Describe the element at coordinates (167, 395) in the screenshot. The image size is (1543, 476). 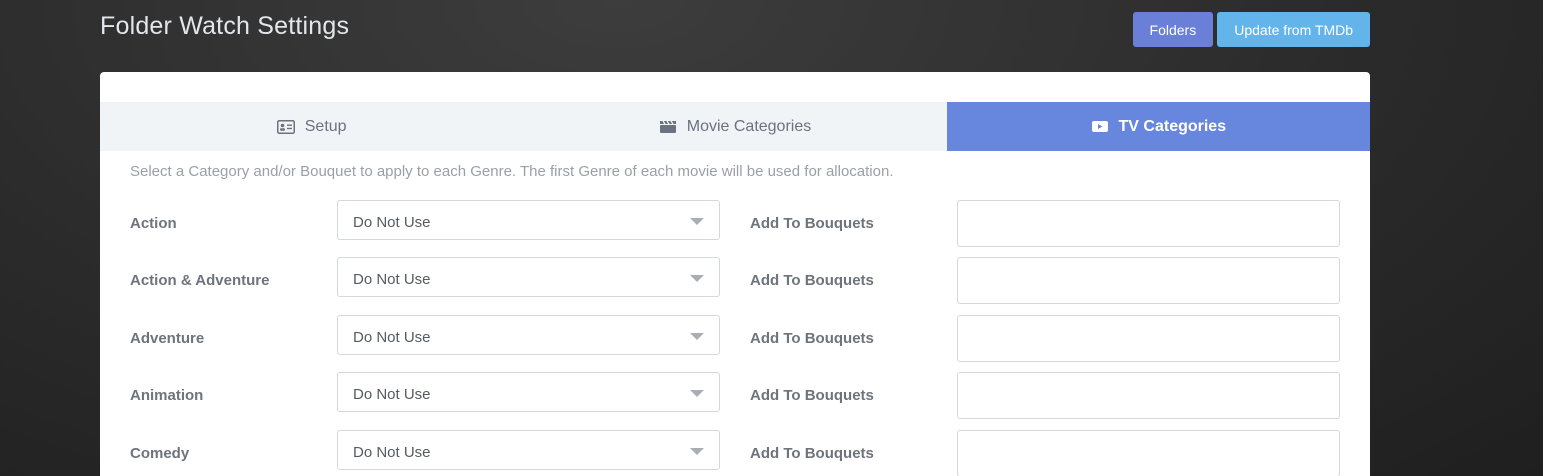
I see `genre-label: Animation` at that location.